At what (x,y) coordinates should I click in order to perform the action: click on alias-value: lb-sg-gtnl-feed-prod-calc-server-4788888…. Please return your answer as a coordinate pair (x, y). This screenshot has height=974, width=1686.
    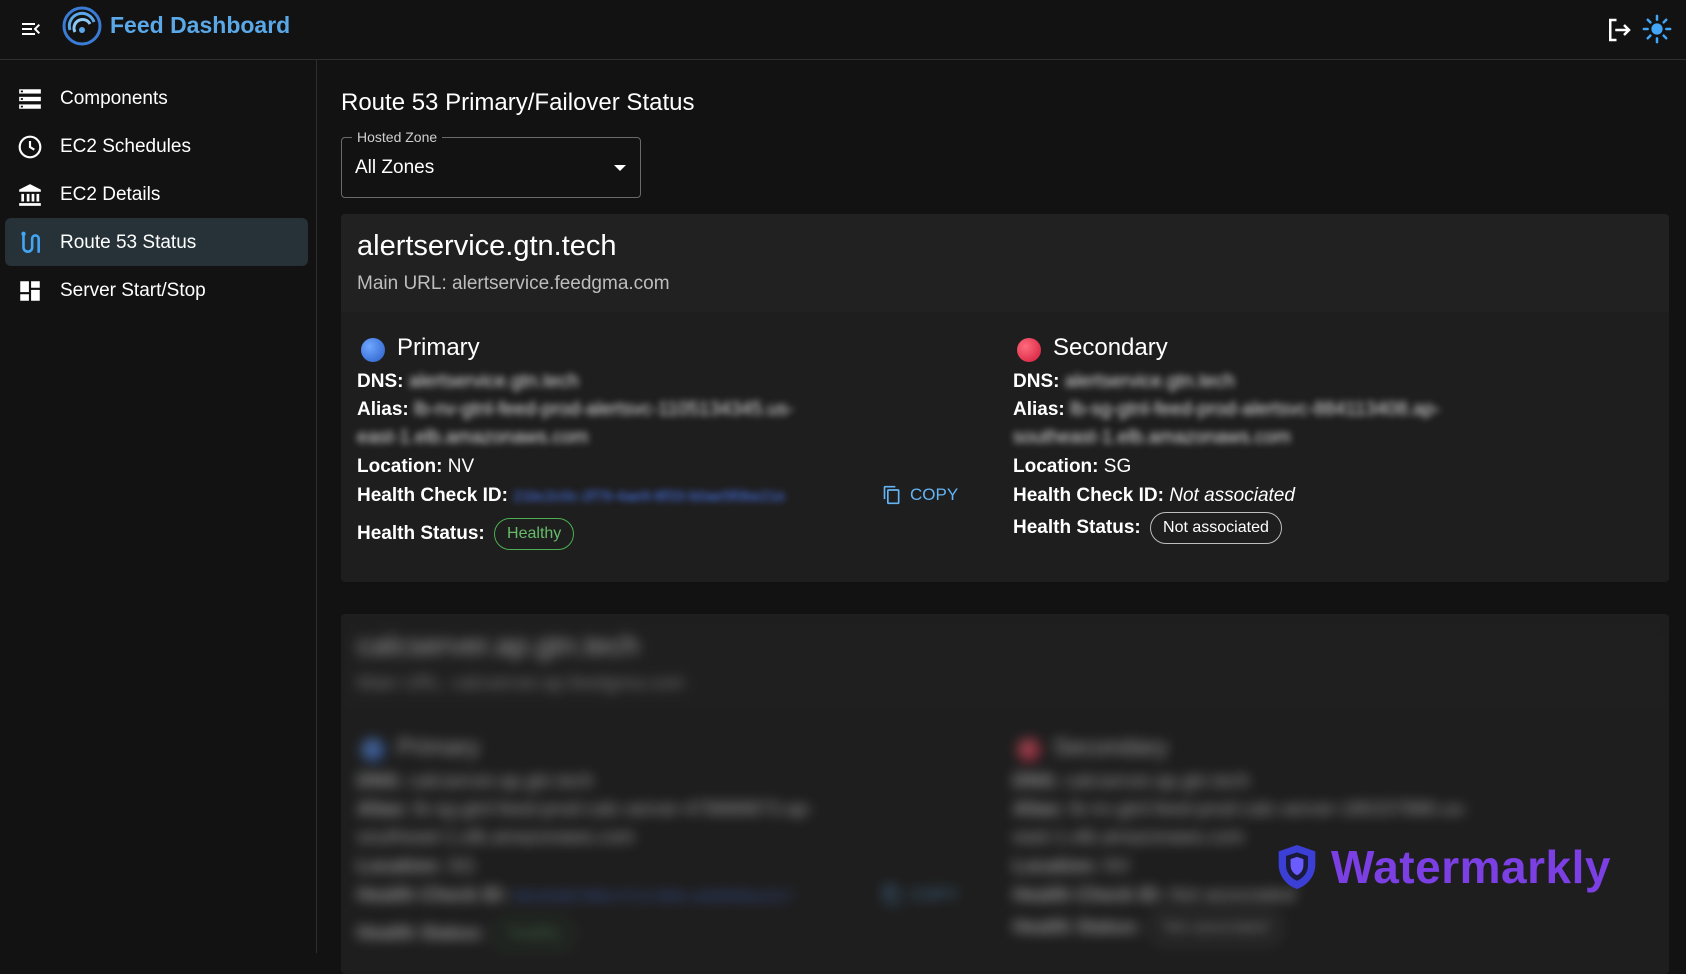
    Looking at the image, I should click on (614, 809).